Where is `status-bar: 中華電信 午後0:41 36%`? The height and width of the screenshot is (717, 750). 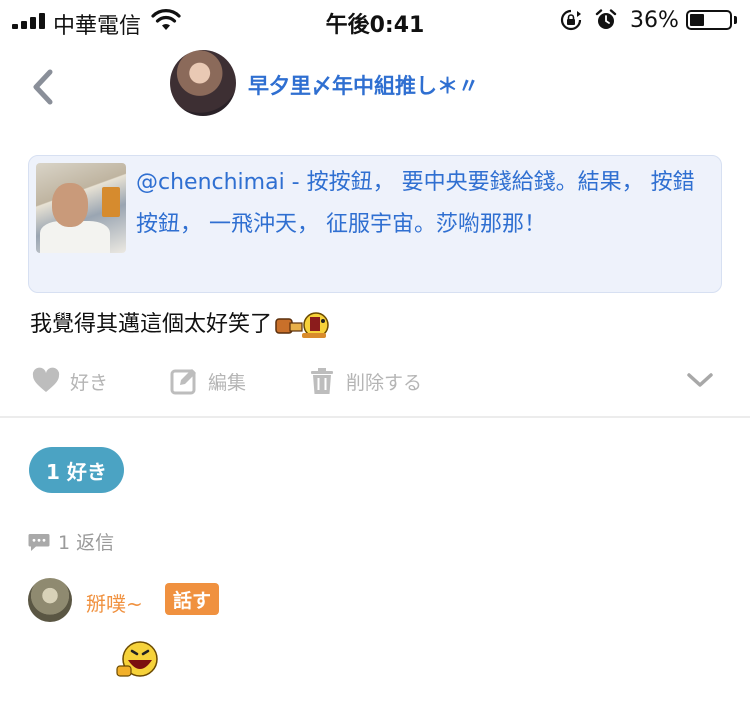 status-bar: 中華電信 午後0:41 36% is located at coordinates (375, 21).